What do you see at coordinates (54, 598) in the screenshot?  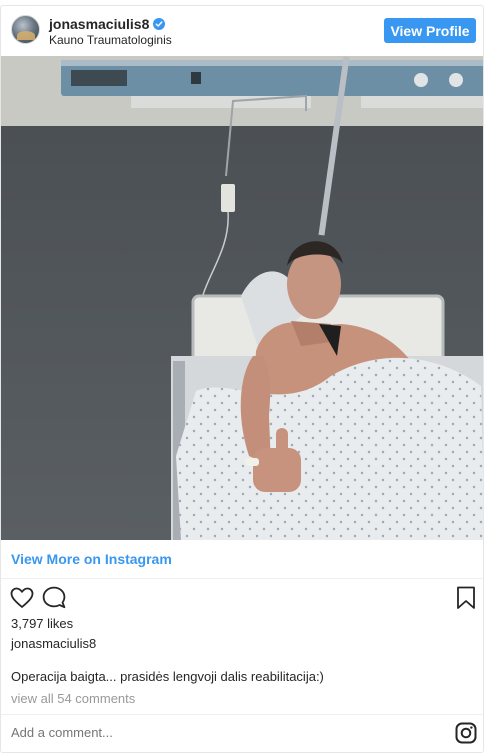 I see `comment-bubble-icon` at bounding box center [54, 598].